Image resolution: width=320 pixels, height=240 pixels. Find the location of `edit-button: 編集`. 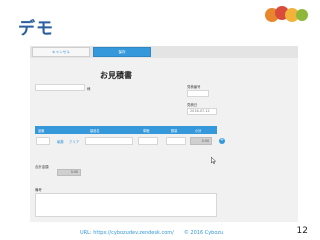

edit-button: 編集 is located at coordinates (60, 141).